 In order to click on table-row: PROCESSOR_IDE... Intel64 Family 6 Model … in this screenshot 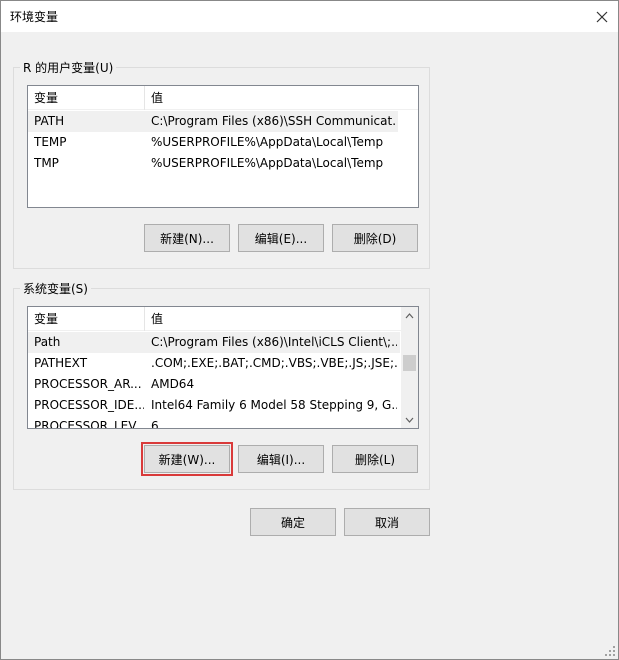, I will do `click(214, 405)`.